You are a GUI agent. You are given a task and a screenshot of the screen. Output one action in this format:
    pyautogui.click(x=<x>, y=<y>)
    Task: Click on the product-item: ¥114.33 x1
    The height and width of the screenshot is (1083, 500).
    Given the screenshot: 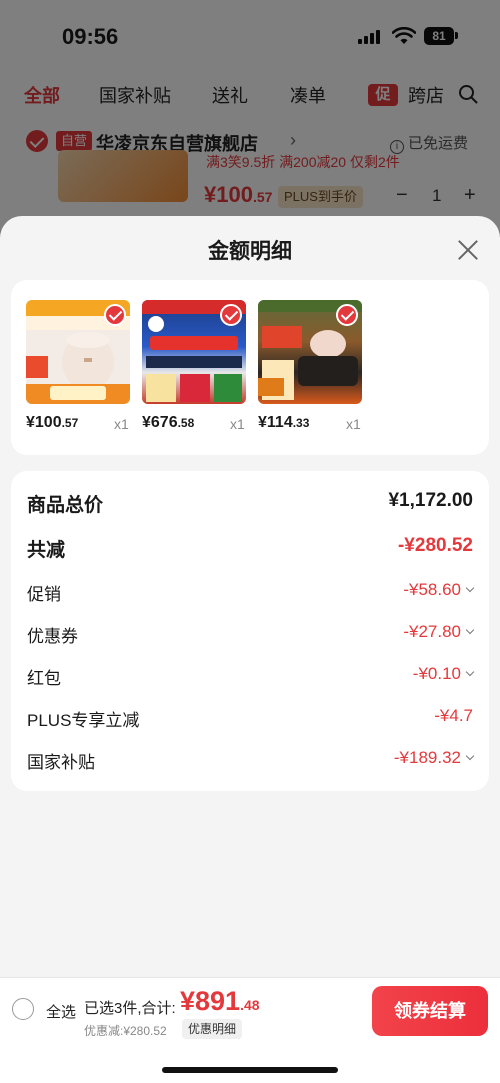 What is the action you would take?
    pyautogui.click(x=313, y=366)
    